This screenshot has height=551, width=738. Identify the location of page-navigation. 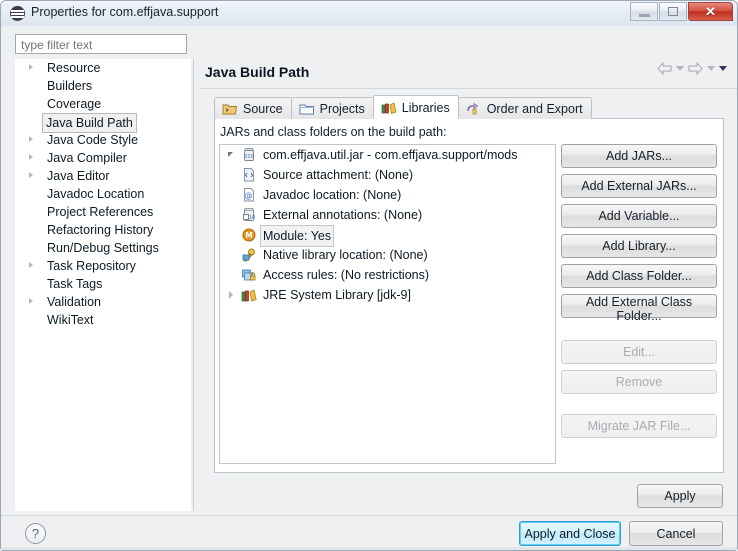
(692, 68).